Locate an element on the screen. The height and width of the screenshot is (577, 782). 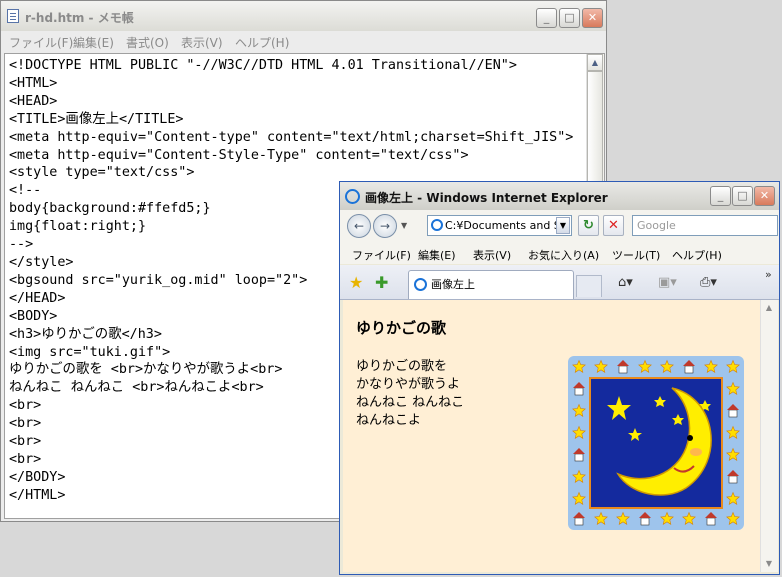
source-line: </BODY> is located at coordinates (37, 477).